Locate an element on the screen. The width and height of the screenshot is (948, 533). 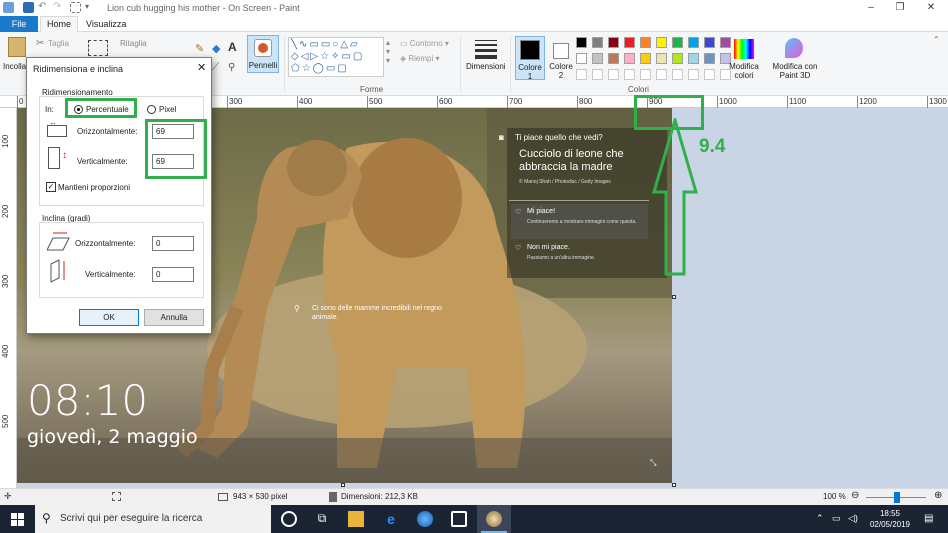
paste-label: Incolla is located at coordinates (14, 66).